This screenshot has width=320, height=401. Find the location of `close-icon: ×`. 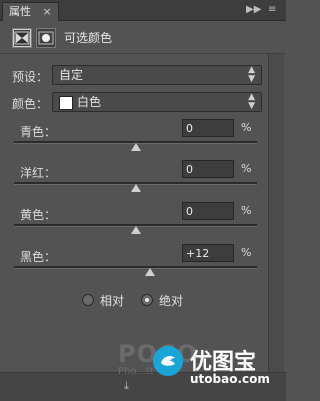

close-icon: × is located at coordinates (47, 11).